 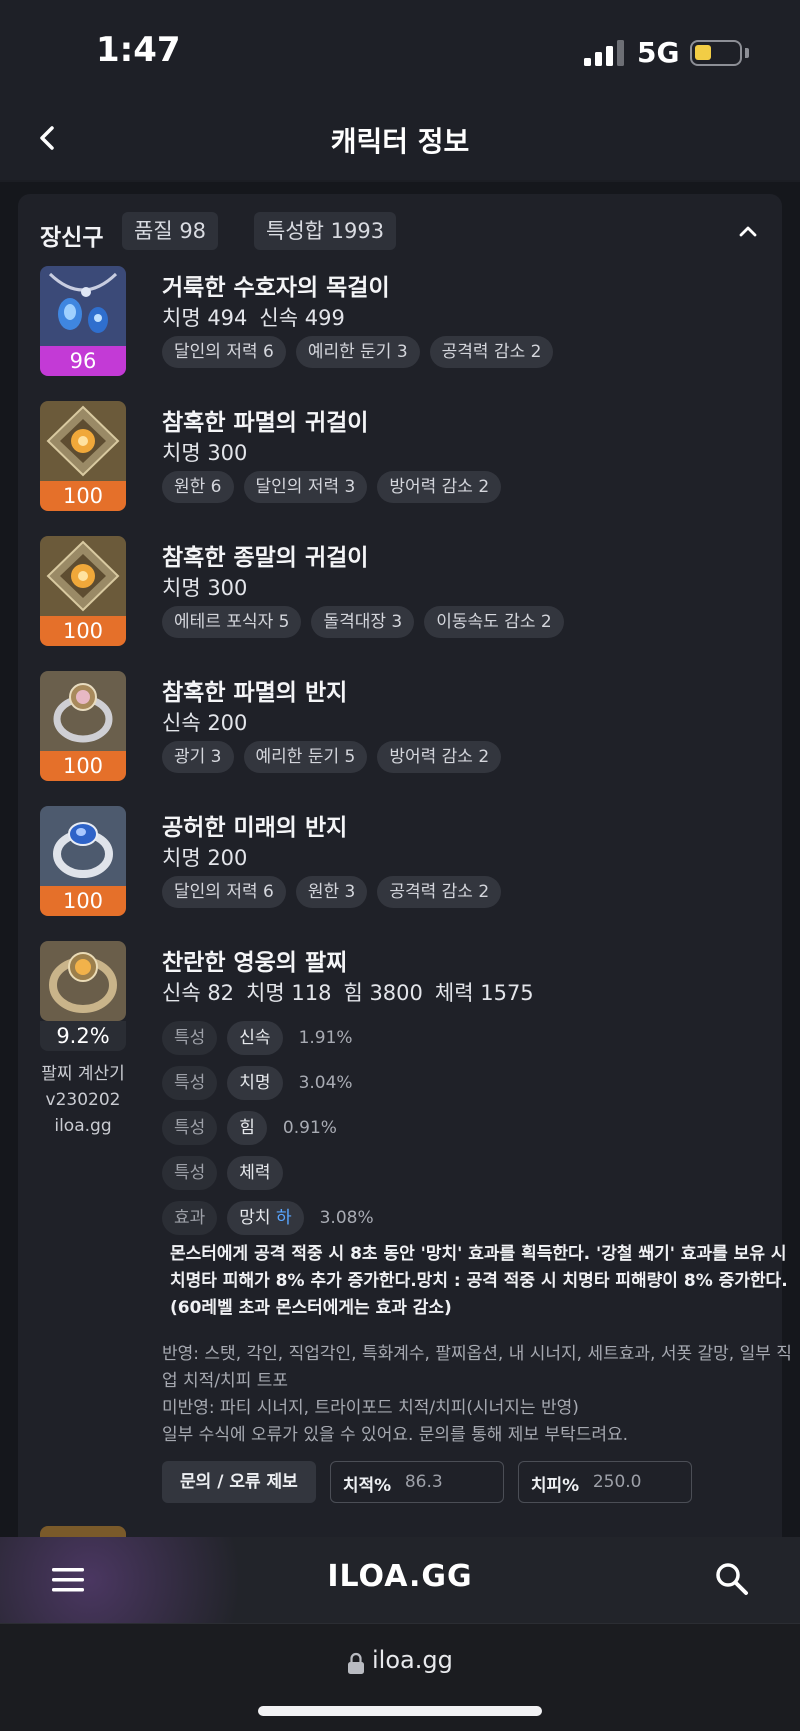 What do you see at coordinates (555, 1486) in the screenshot?
I see `crit-damage-label: 치피%` at bounding box center [555, 1486].